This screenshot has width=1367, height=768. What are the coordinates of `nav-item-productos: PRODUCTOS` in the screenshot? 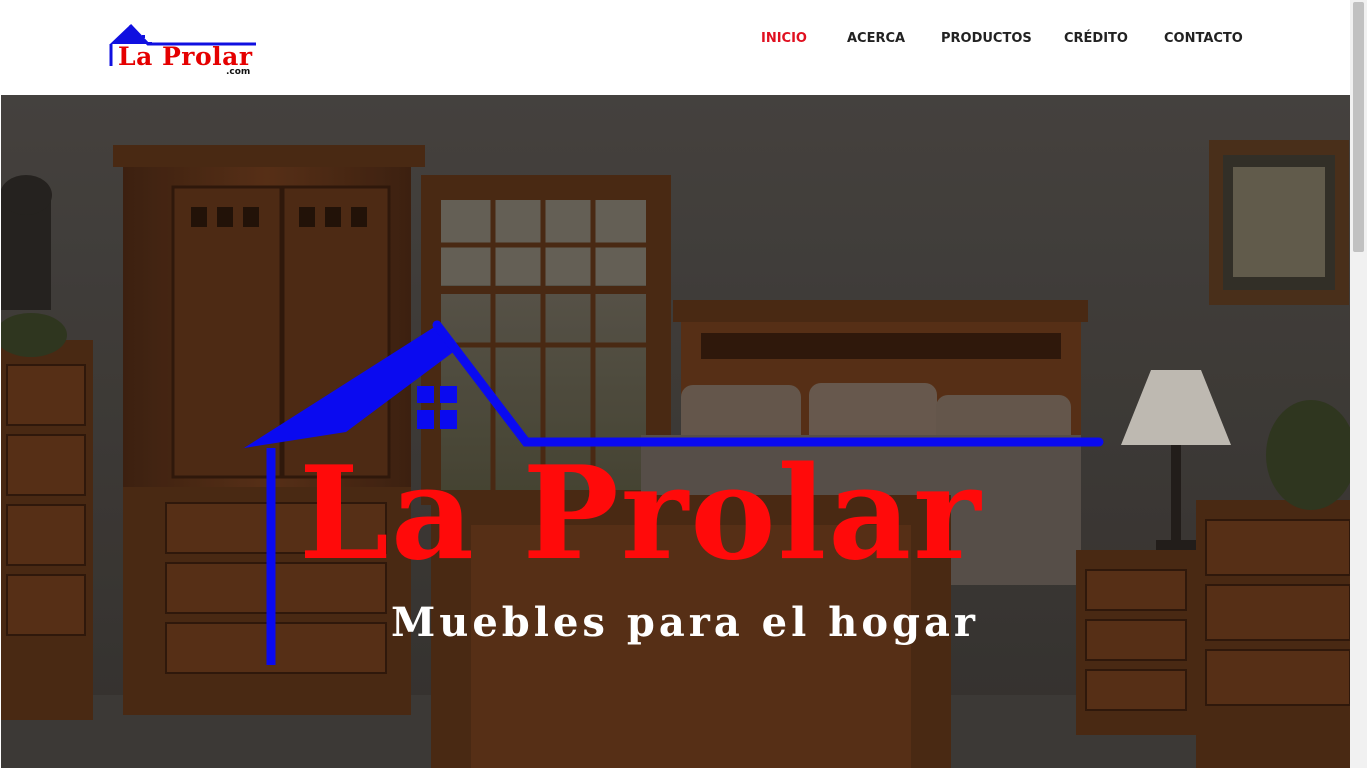 It's located at (986, 39).